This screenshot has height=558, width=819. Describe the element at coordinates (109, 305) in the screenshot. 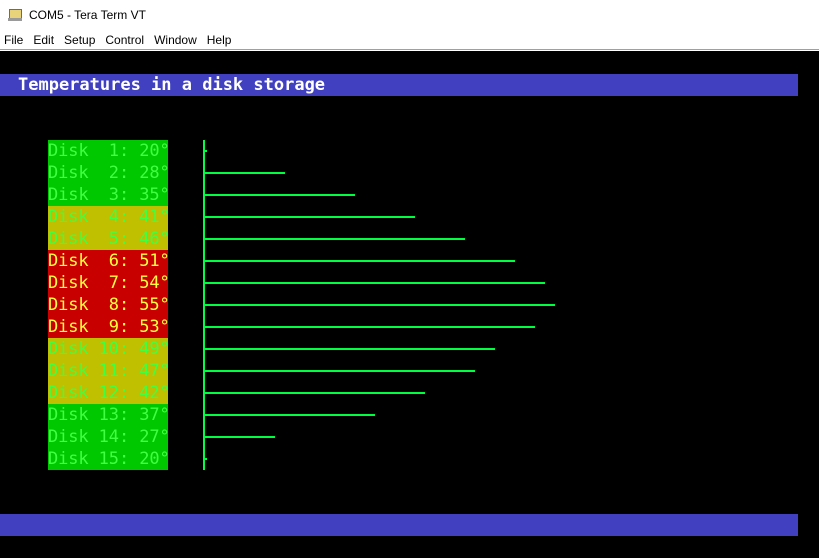

I see `disk-label-8: Disk 8: 55°` at that location.